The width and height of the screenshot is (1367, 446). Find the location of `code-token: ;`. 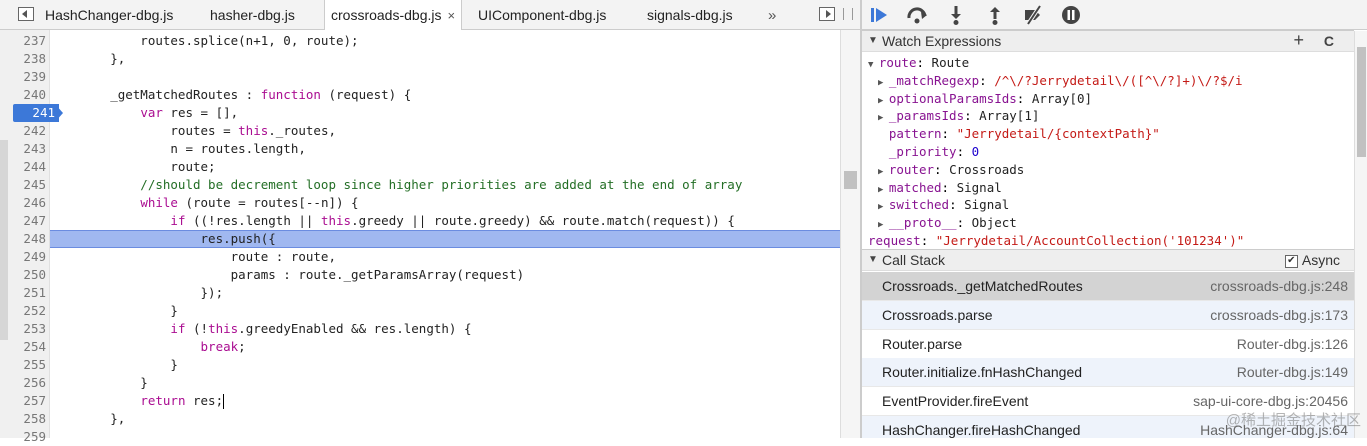

code-token: ; is located at coordinates (242, 346).